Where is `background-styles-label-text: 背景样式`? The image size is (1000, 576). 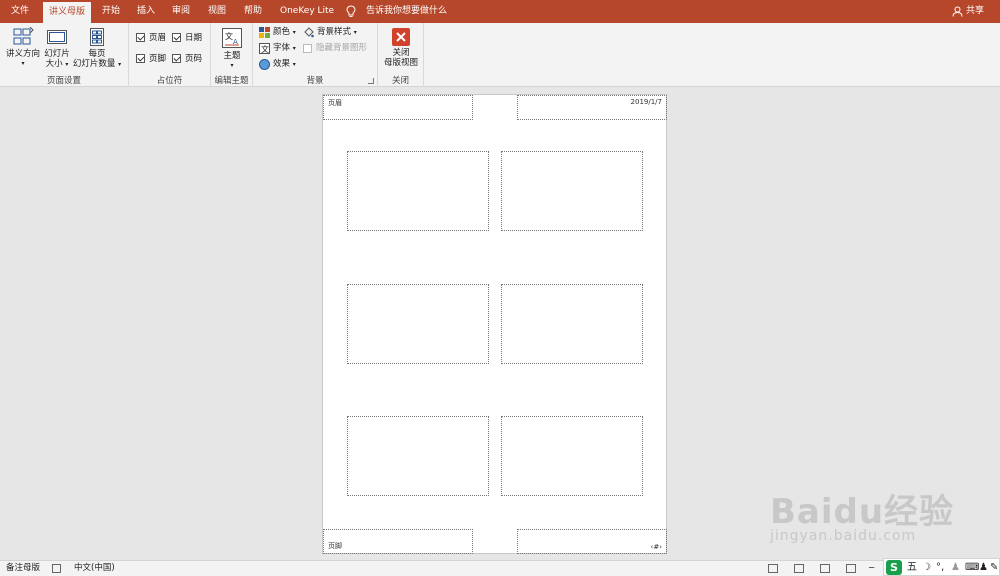
background-styles-label-text: 背景样式 is located at coordinates (334, 32).